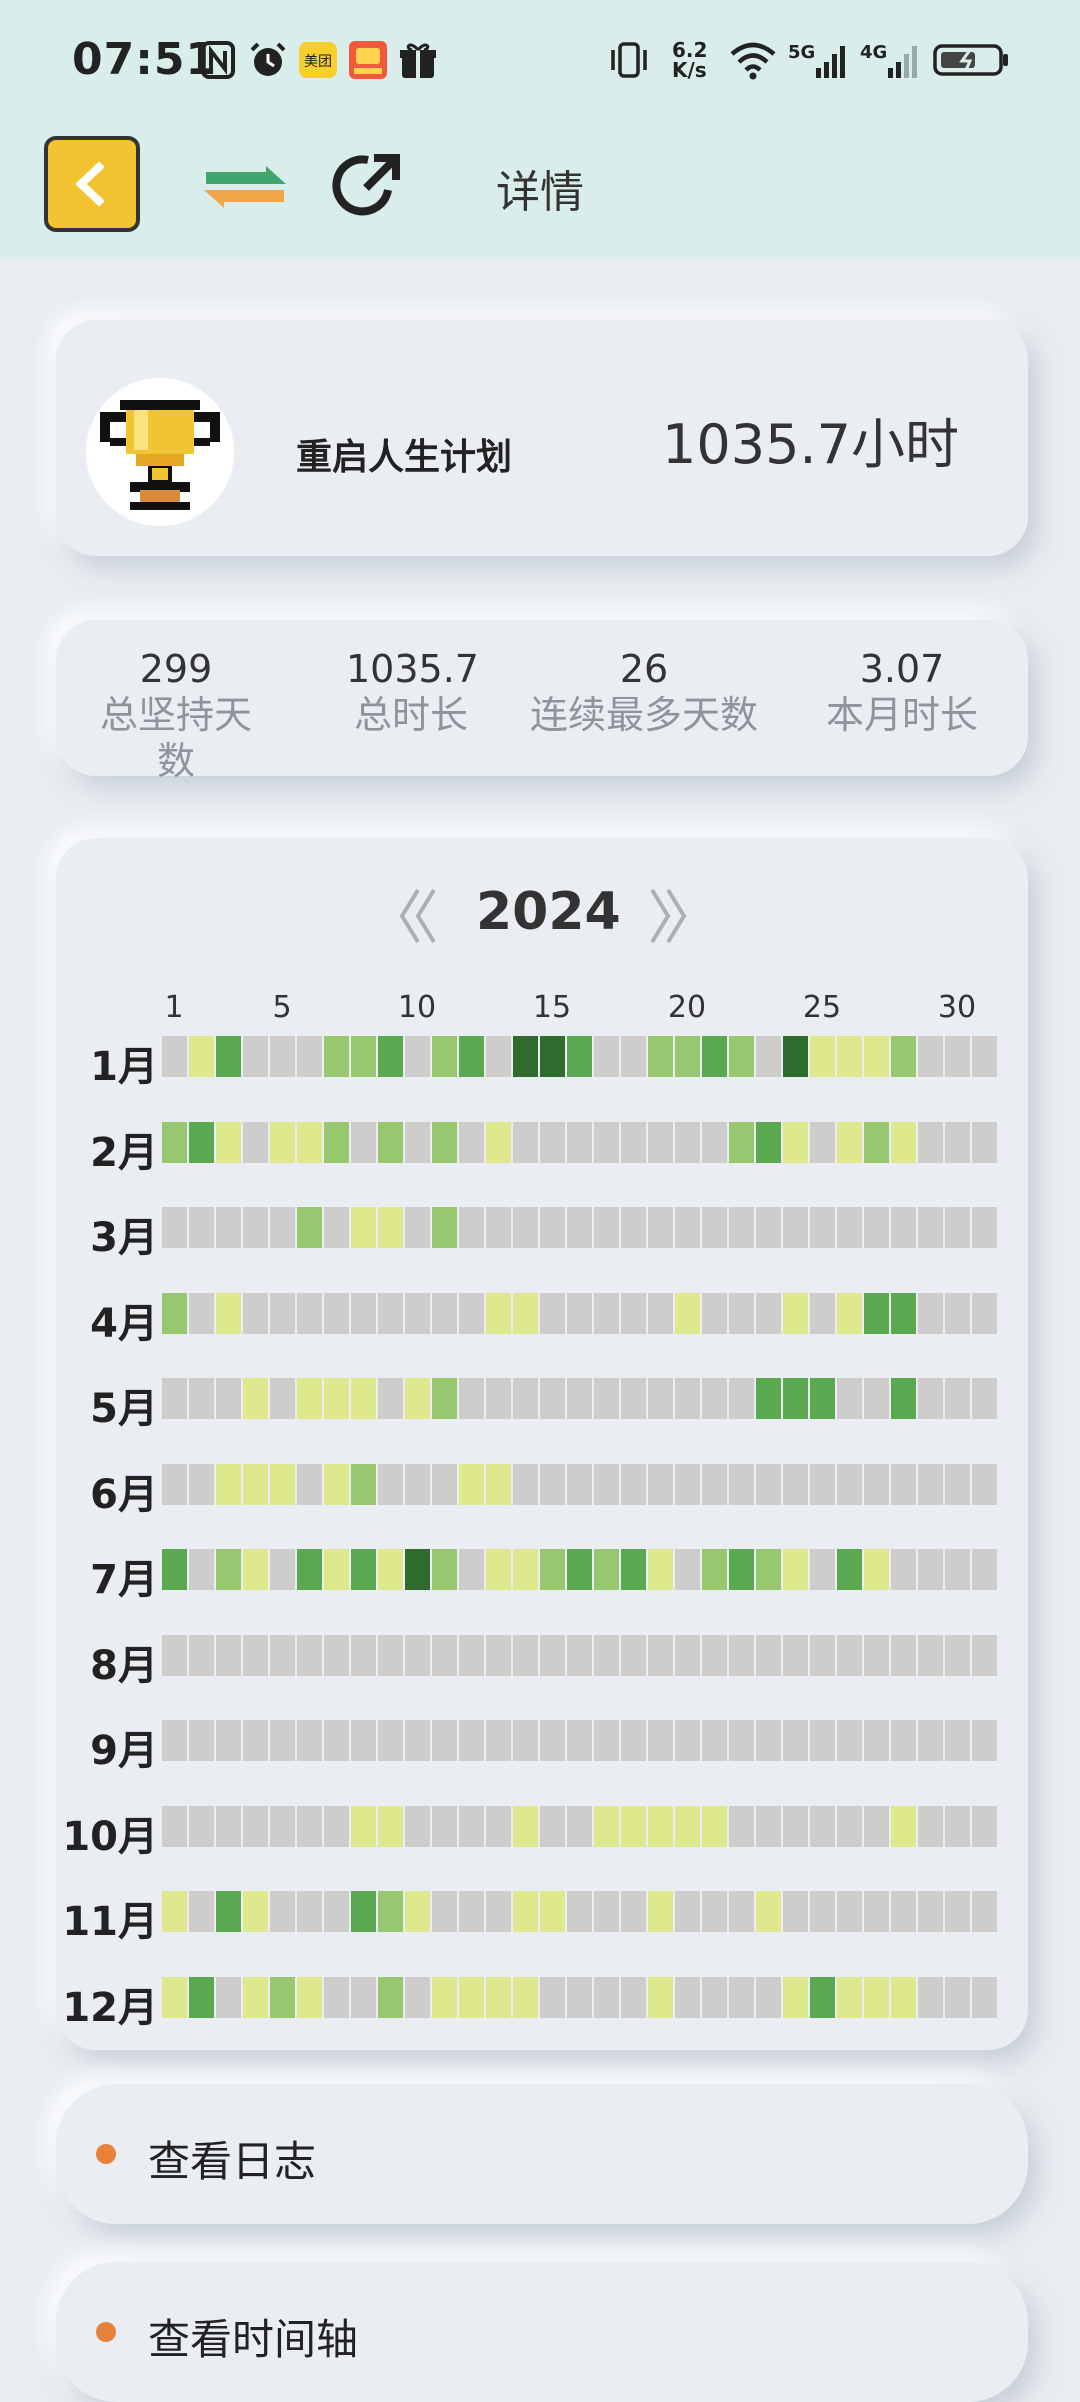  I want to click on swap-button, so click(245, 187).